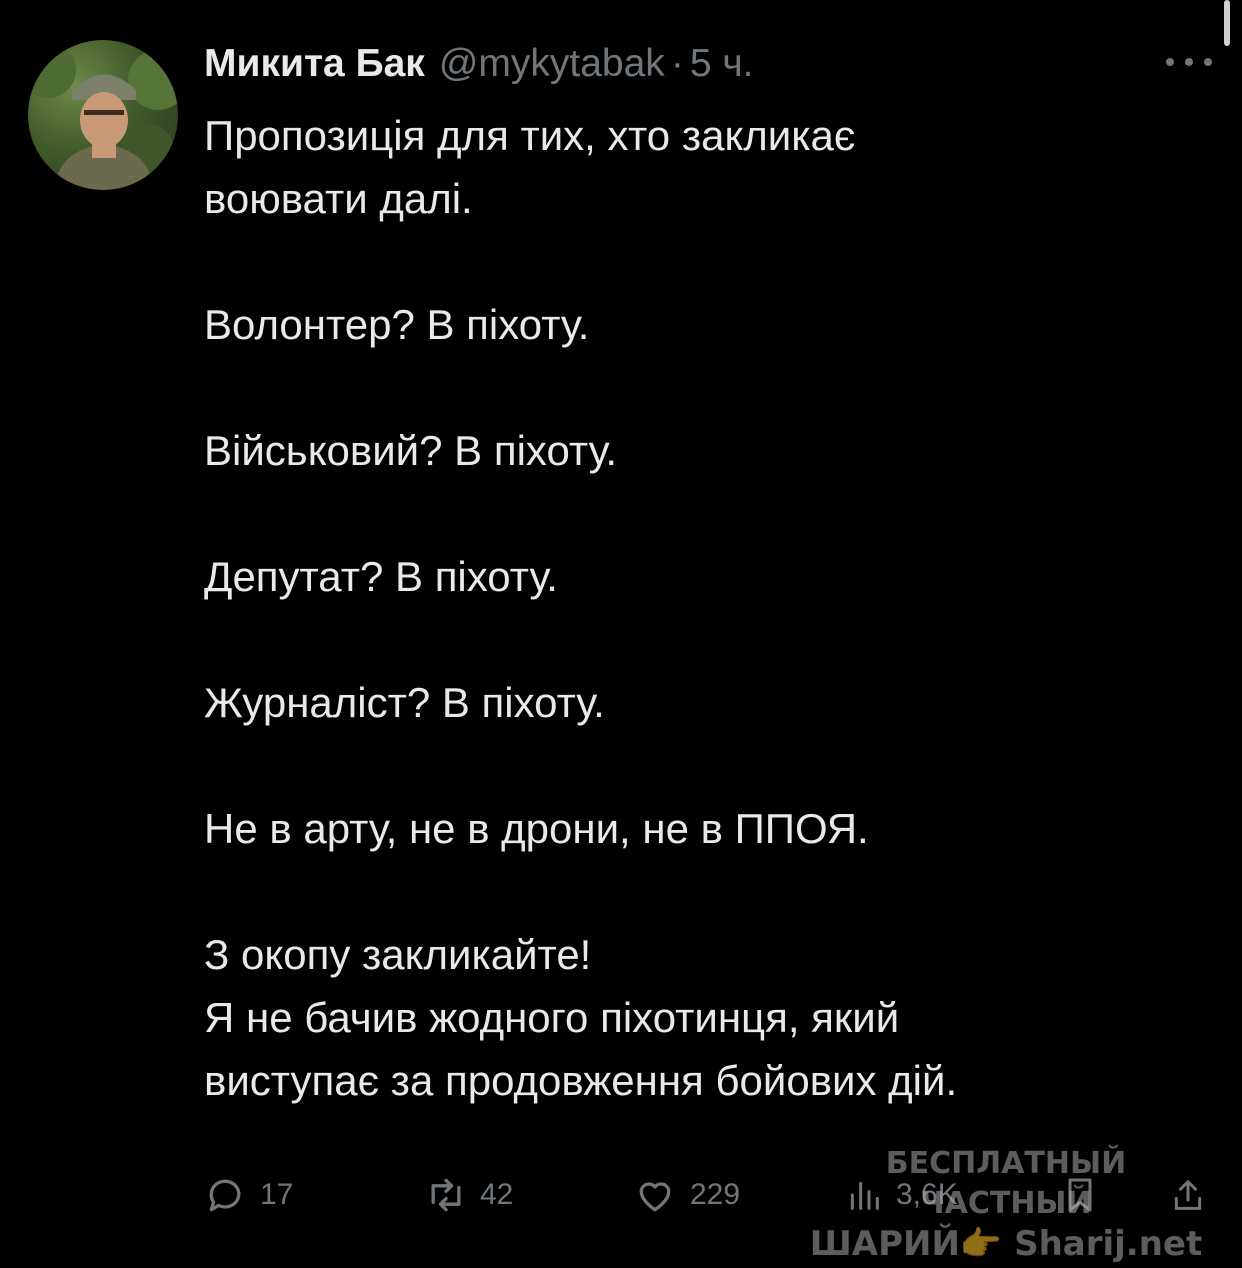 The height and width of the screenshot is (1268, 1242). I want to click on bookmark-button, so click(1080, 1195).